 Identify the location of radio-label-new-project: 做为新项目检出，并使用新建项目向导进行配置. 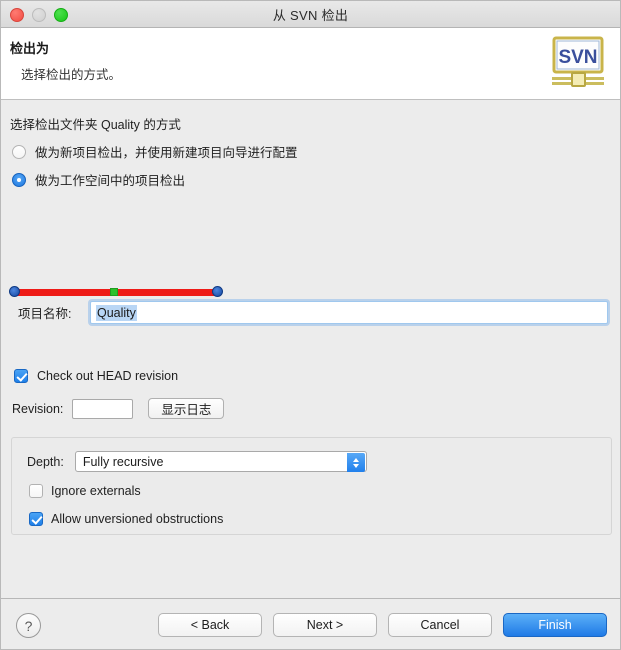
(166, 153).